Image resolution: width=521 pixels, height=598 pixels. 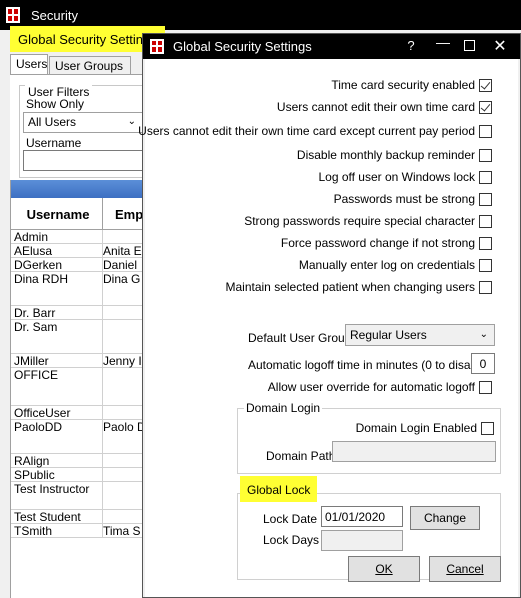 I want to click on username-cell: Admin, so click(x=31, y=237).